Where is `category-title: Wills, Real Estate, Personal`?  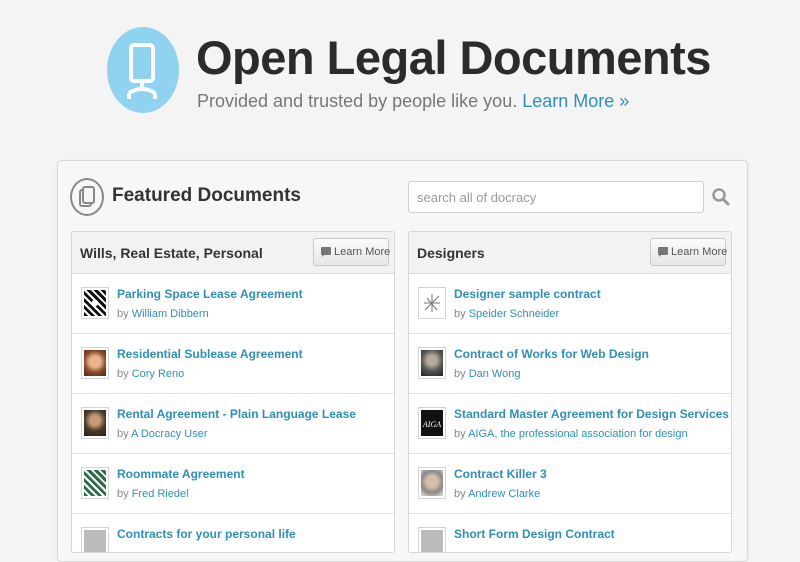 category-title: Wills, Real Estate, Personal is located at coordinates (171, 253).